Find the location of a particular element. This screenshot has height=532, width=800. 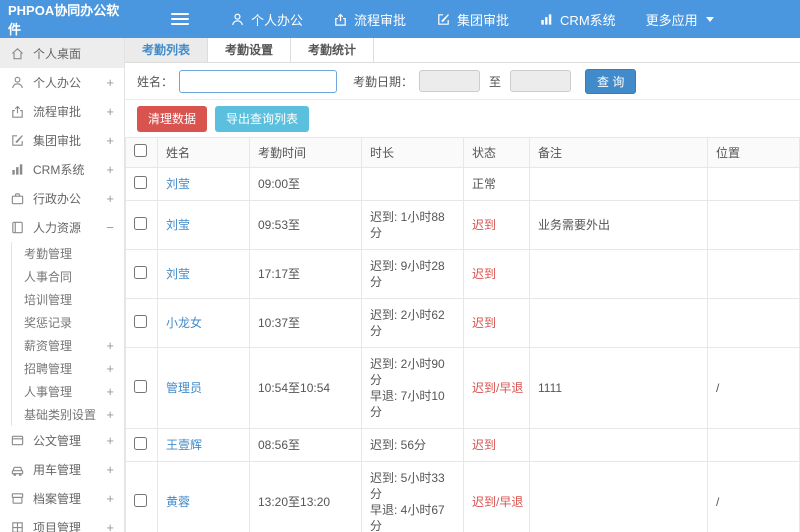

tab-attendance-list: 考勤列表 is located at coordinates (167, 50).